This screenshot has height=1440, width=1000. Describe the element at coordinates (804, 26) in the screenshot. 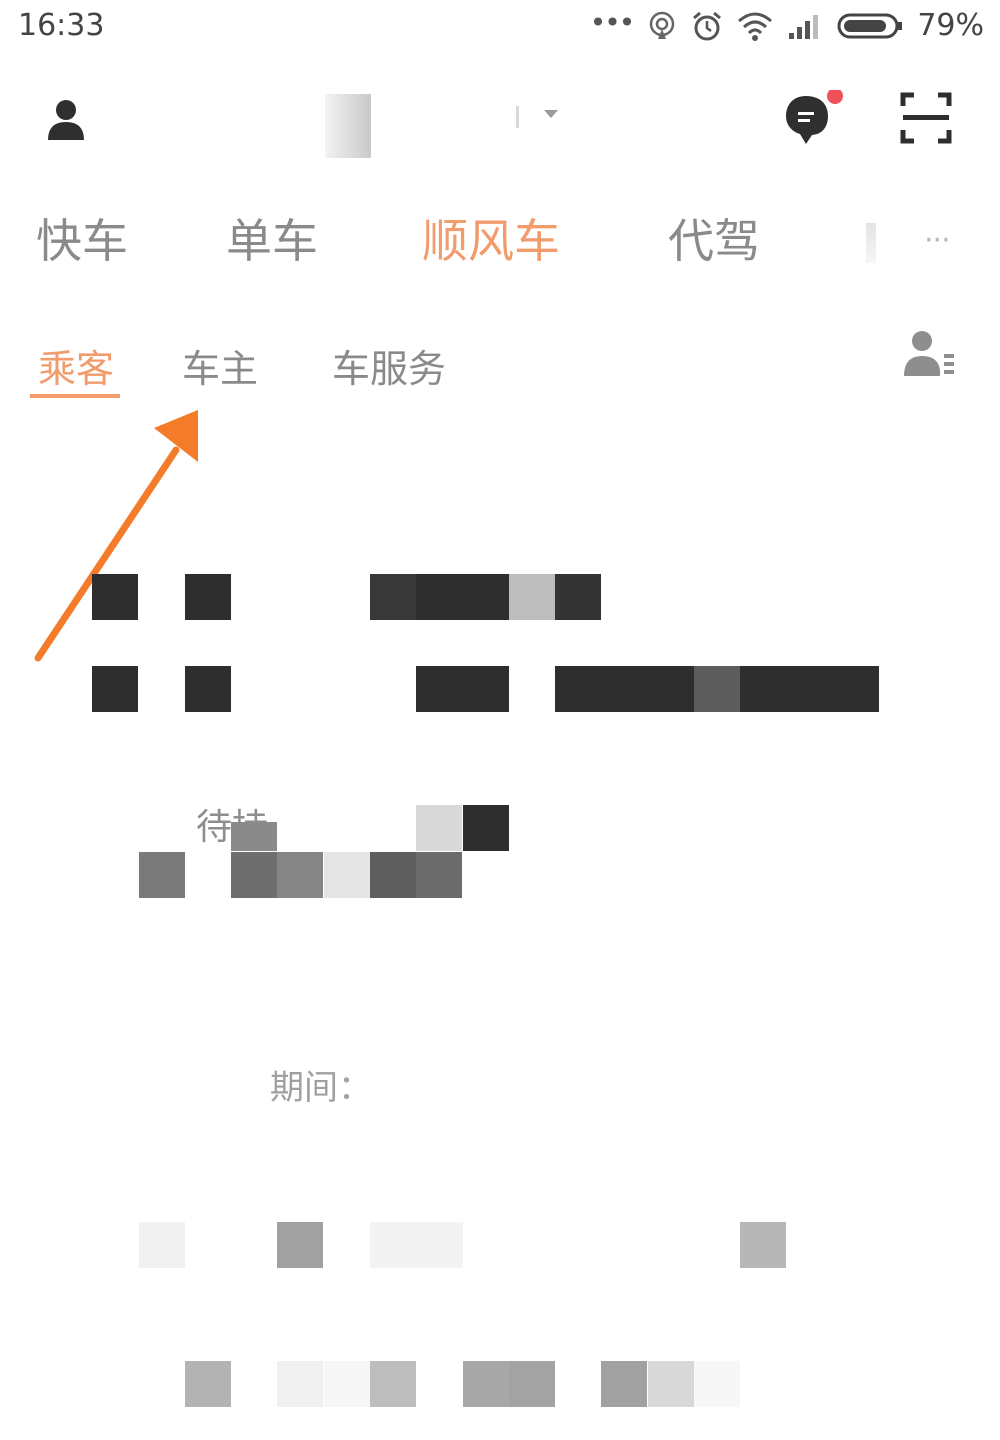

I see `signal-icon` at that location.